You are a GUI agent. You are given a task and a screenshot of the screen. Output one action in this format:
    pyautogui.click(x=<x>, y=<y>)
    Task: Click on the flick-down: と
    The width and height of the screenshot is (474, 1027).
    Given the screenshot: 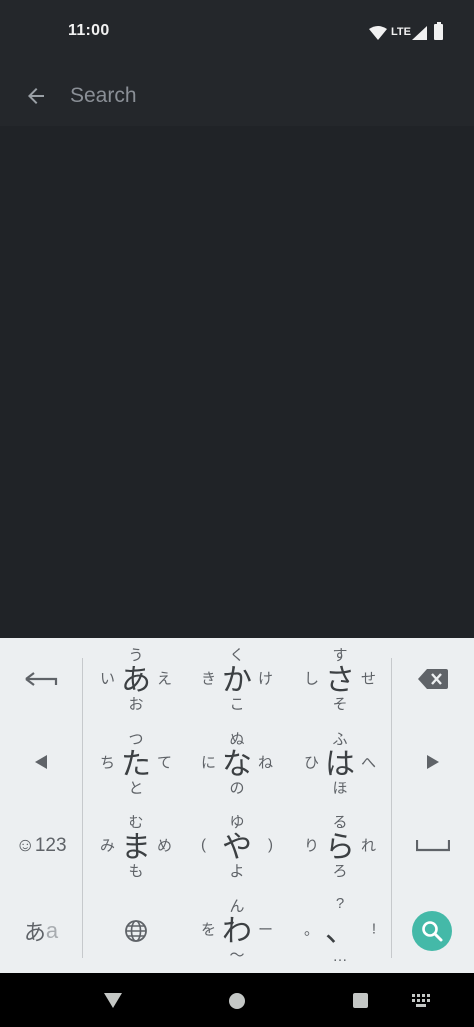 What is the action you would take?
    pyautogui.click(x=136, y=788)
    